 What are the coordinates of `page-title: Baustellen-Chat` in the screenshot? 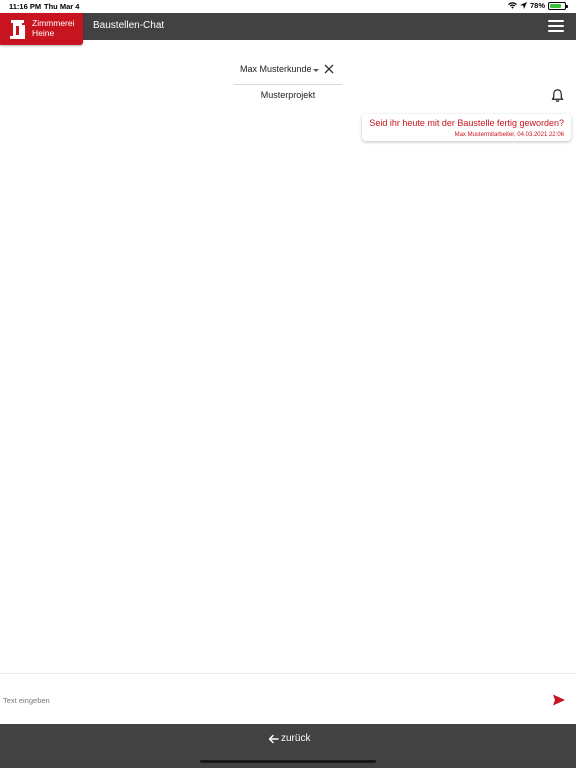 It's located at (129, 25).